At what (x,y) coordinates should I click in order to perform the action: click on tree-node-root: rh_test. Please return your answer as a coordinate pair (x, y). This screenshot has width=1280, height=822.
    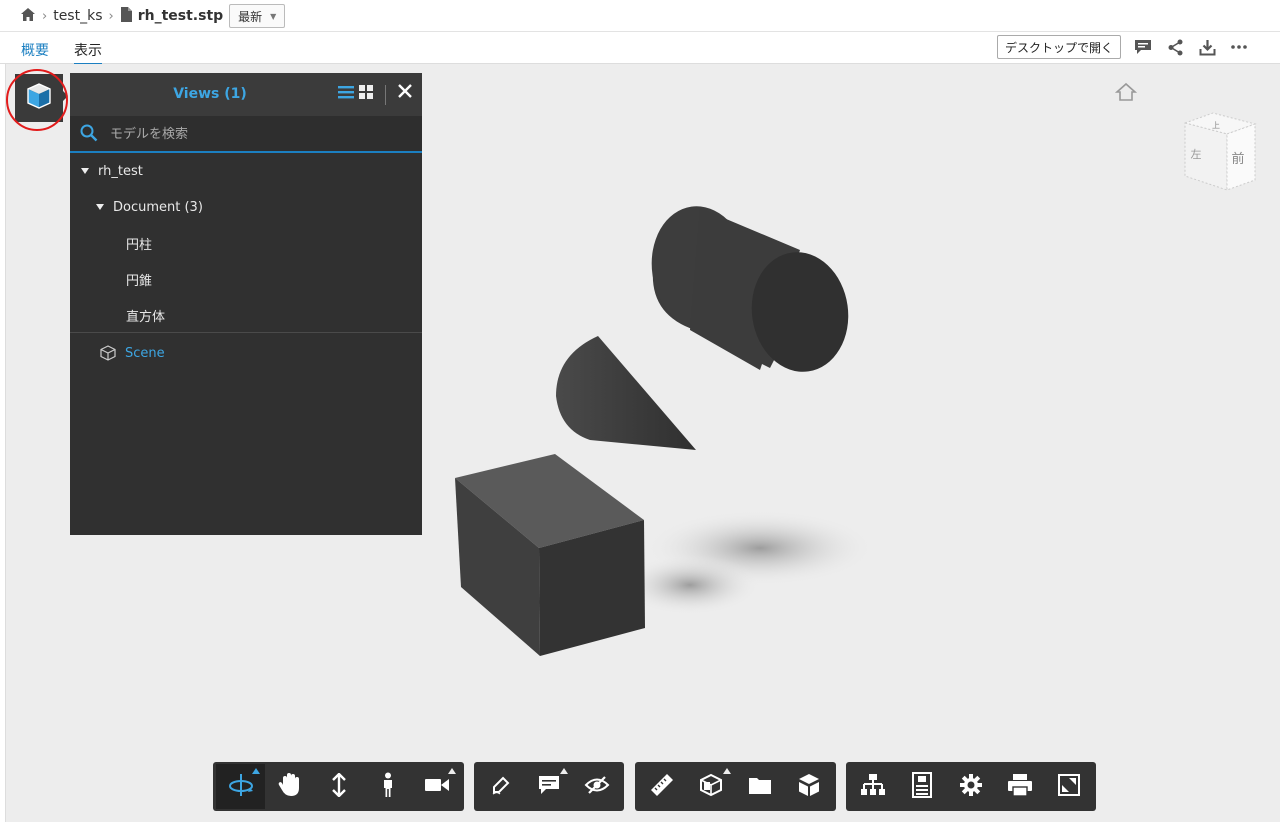
    Looking at the image, I should click on (112, 171).